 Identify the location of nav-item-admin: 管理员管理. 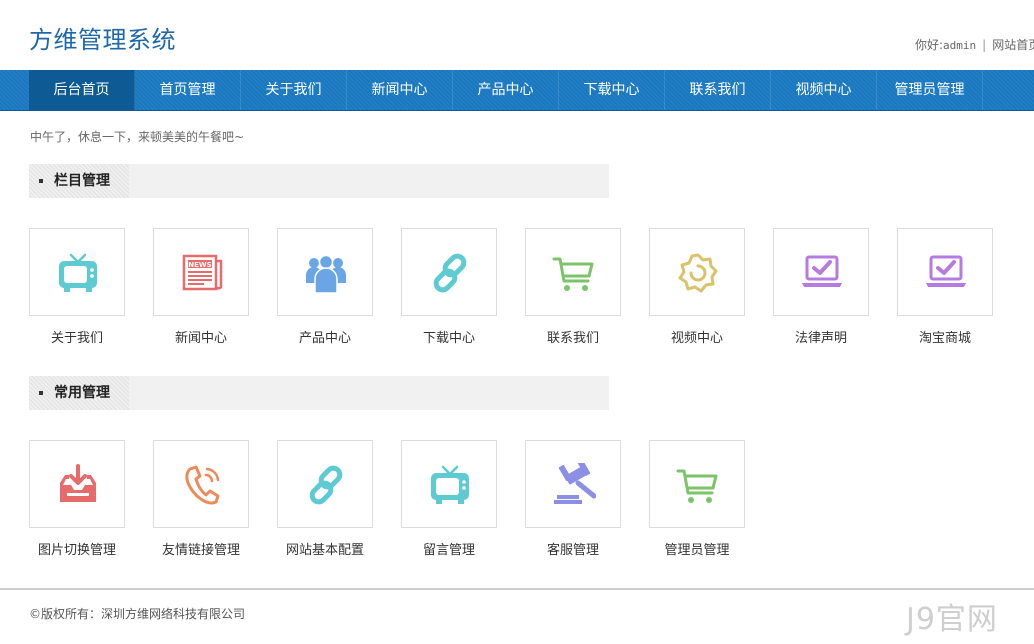
(930, 90).